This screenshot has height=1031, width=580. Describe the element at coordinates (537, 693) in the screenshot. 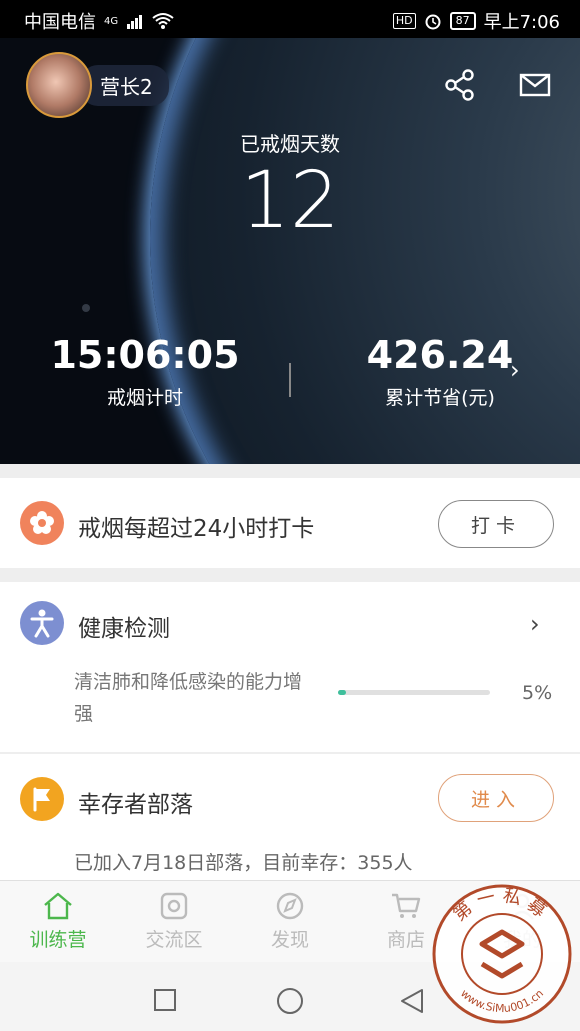

I see `health-progress-percent: 5%` at that location.